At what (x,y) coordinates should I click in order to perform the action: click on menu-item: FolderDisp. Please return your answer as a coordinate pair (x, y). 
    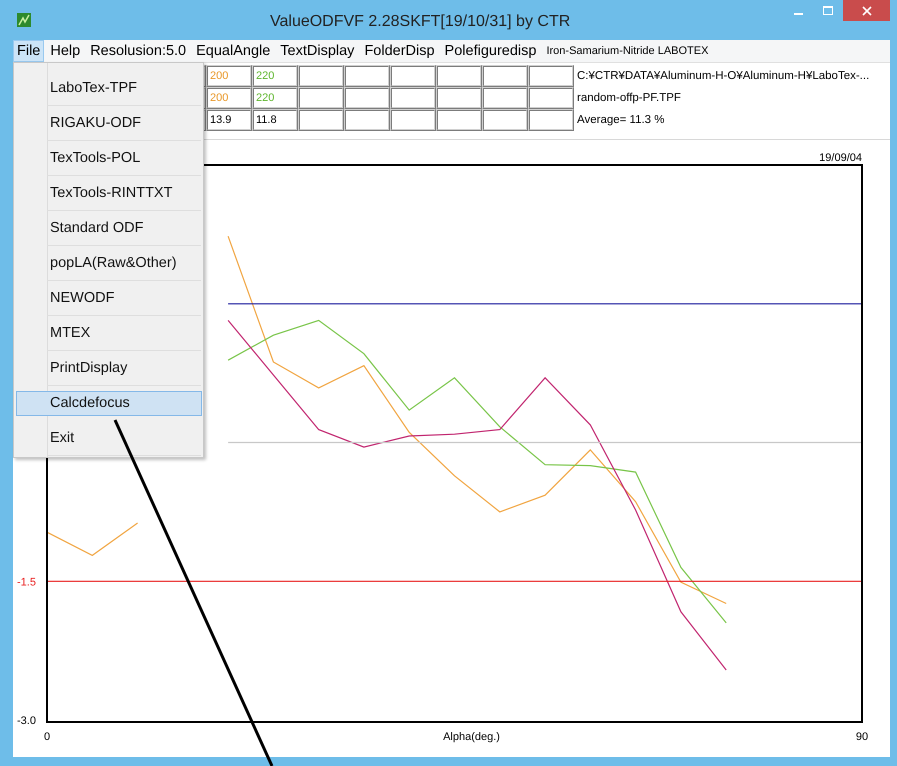
    Looking at the image, I should click on (399, 51).